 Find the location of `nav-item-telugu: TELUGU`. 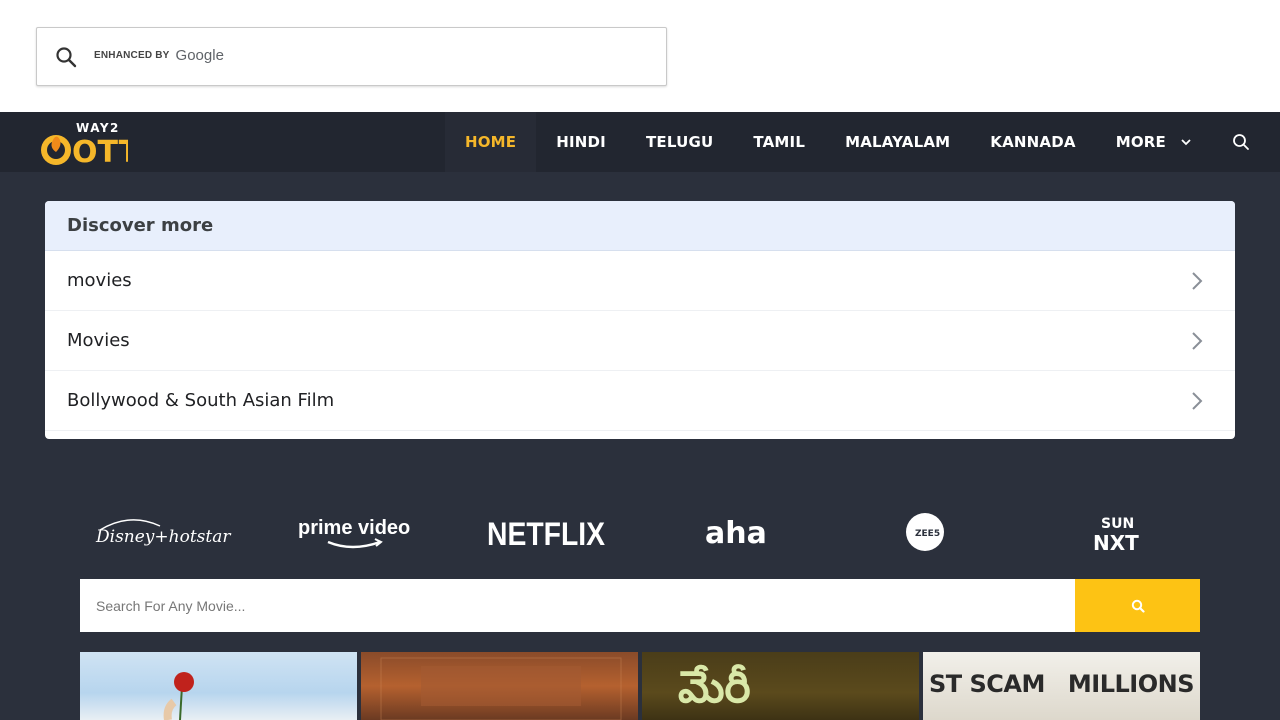

nav-item-telugu: TELUGU is located at coordinates (679, 142).